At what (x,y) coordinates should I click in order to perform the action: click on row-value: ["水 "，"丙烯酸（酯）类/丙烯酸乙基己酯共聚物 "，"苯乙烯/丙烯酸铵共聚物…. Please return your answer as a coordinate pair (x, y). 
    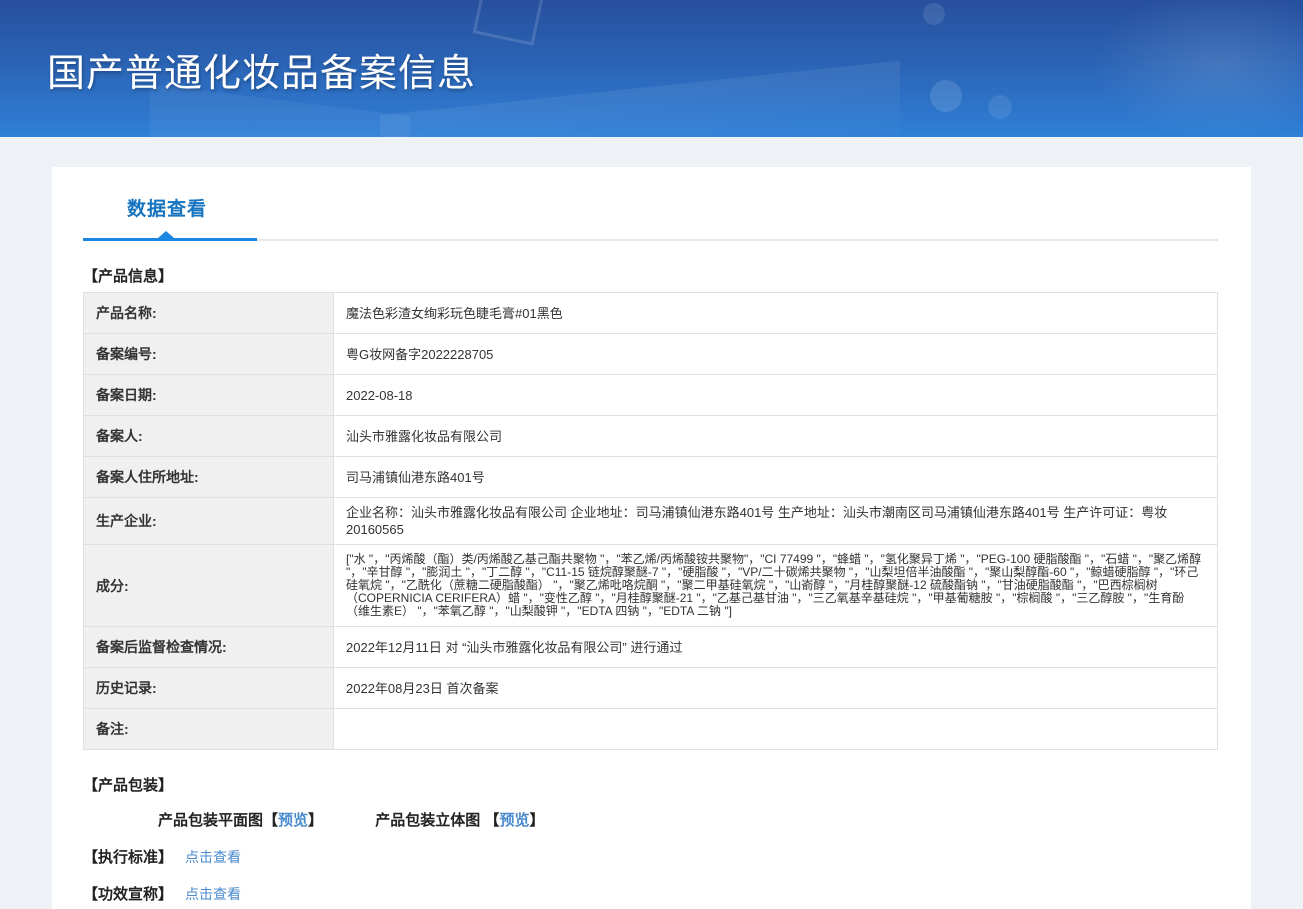
    Looking at the image, I should click on (775, 585).